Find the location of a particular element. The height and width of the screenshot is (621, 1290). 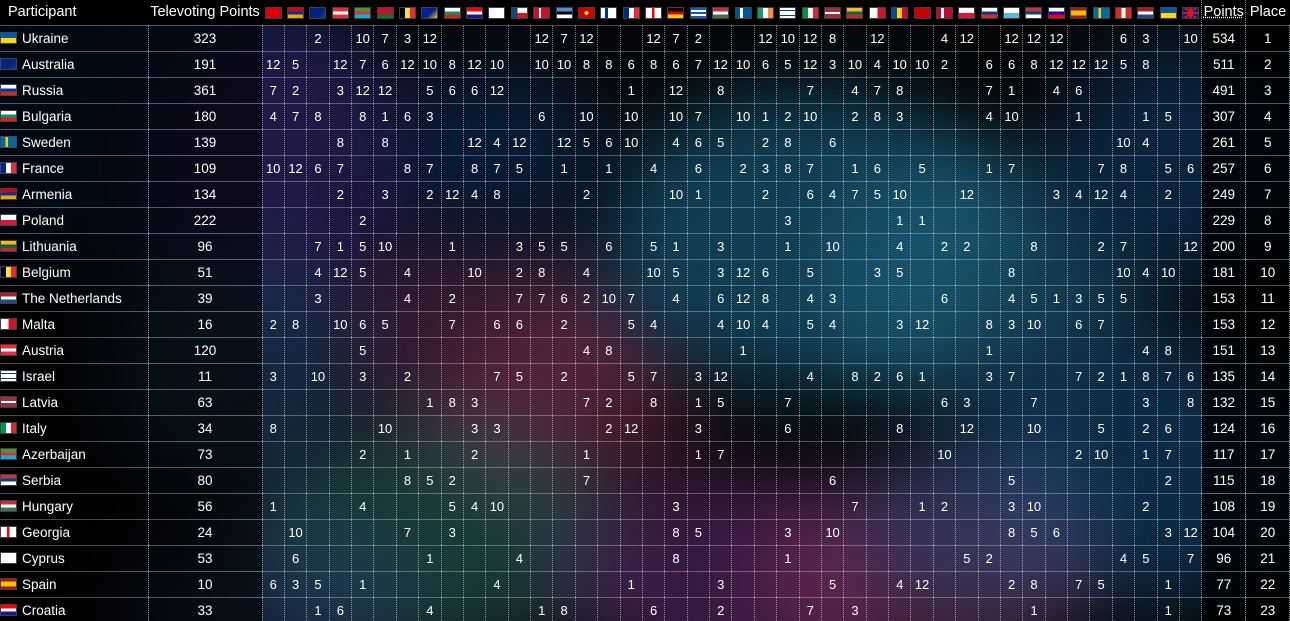

flag-icon-fi is located at coordinates (609, 13).